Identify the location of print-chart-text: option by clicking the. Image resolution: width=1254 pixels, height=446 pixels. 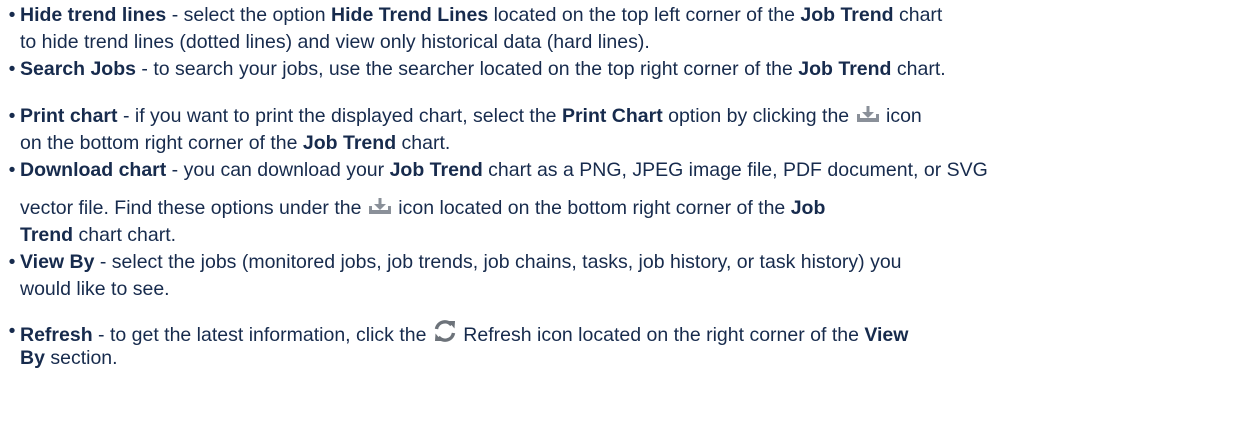
(758, 116).